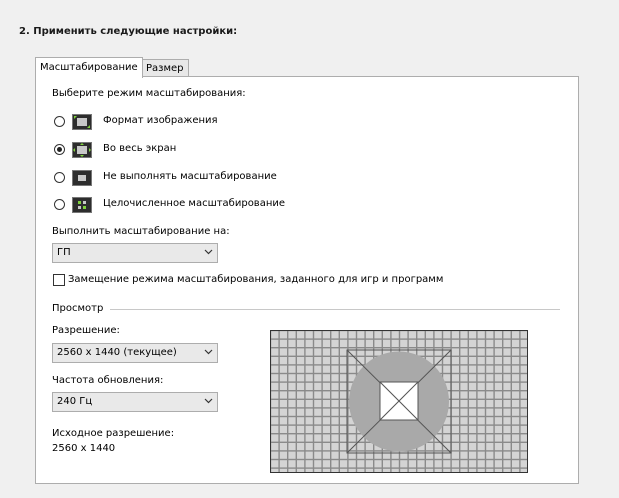  I want to click on preview-divider, so click(335, 309).